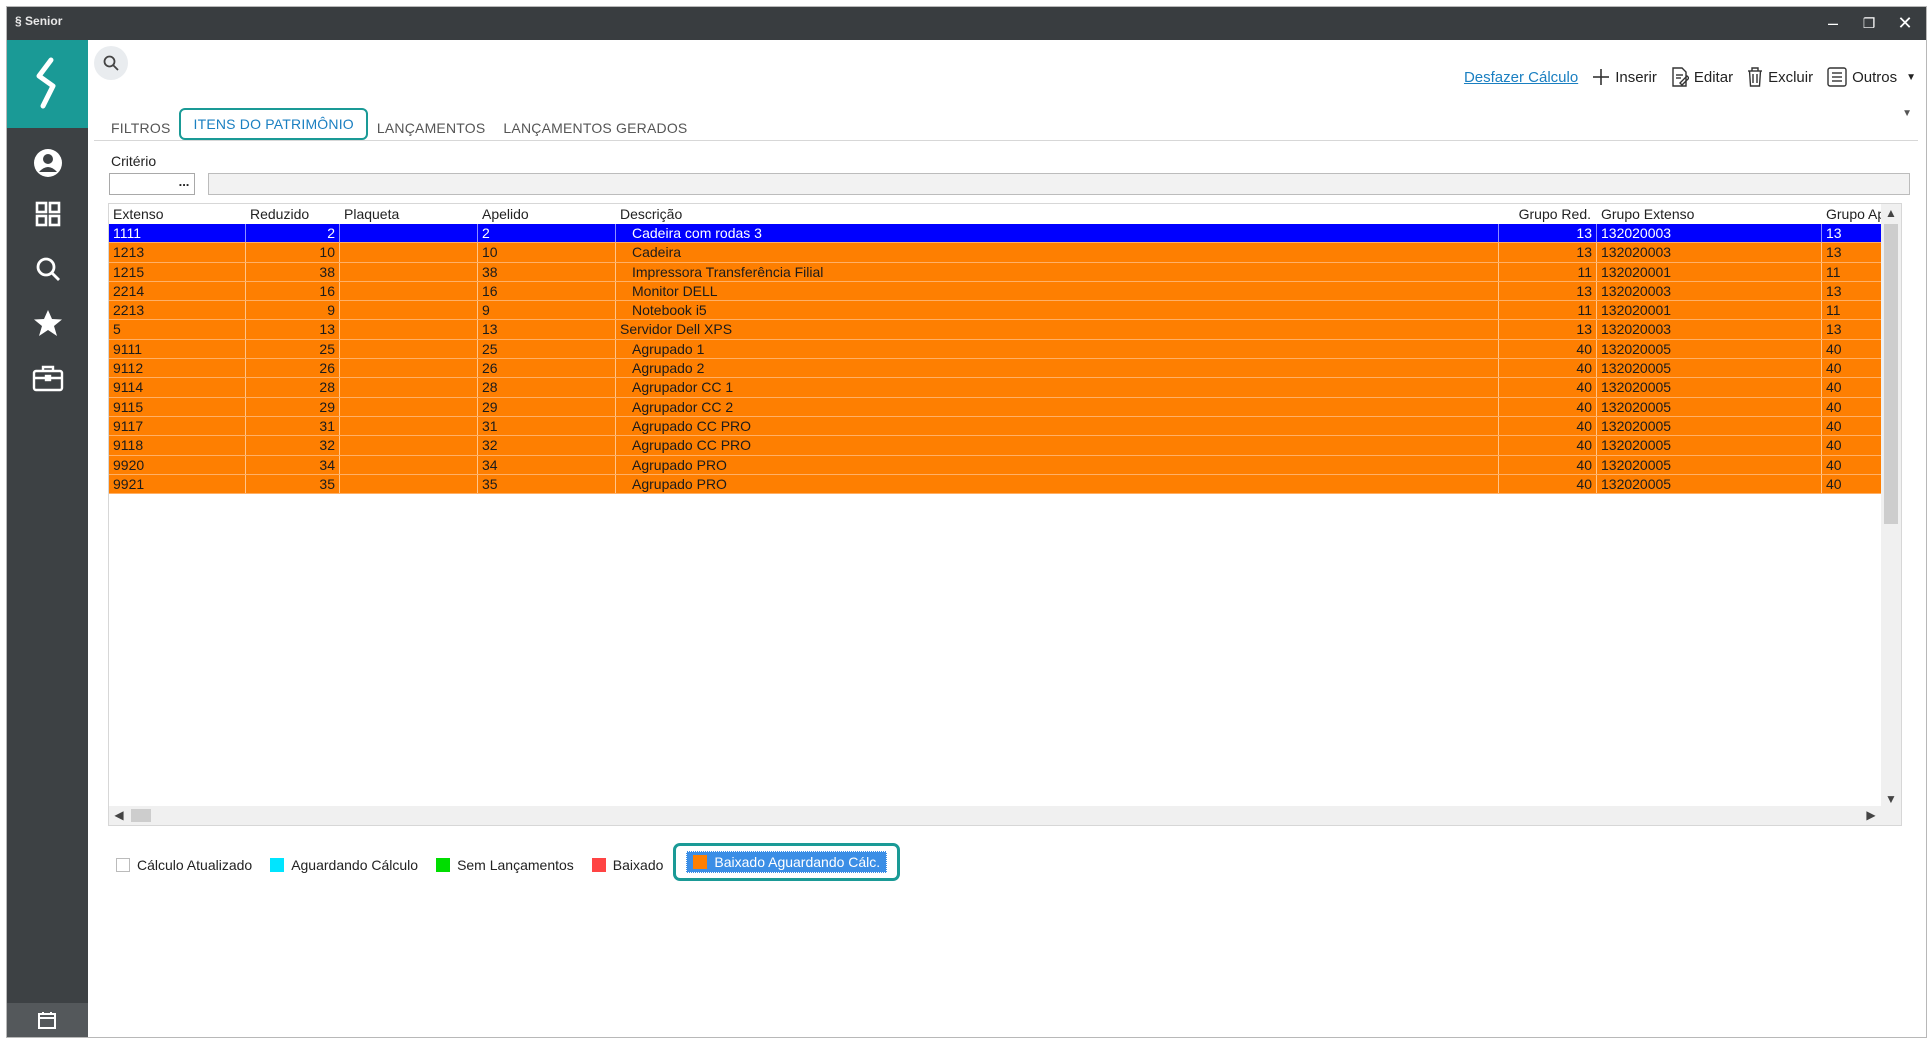 This screenshot has width=1932, height=1042. What do you see at coordinates (787, 862) in the screenshot?
I see `legend-item: Baixado Aguardando Cálc.` at bounding box center [787, 862].